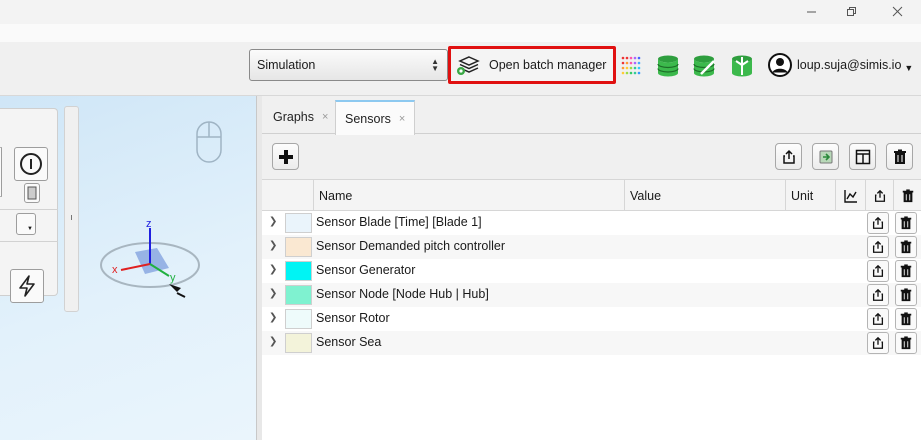  Describe the element at coordinates (460, 12) in the screenshot. I see `window-titlebar` at that location.